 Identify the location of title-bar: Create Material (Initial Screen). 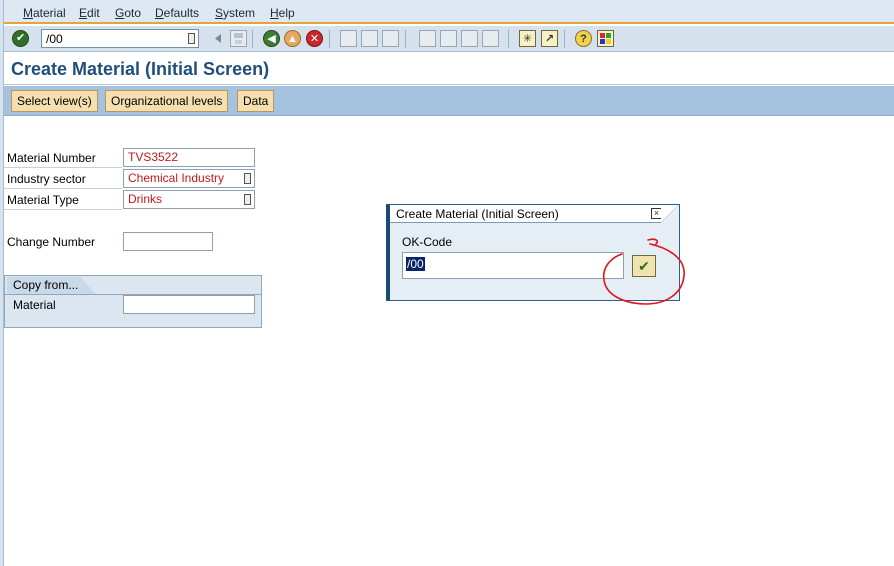
(449, 69).